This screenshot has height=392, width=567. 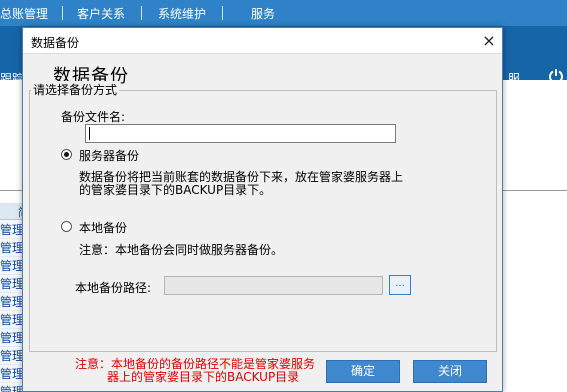 What do you see at coordinates (182, 13) in the screenshot?
I see `menu-system-maintenance: 系统维护` at bounding box center [182, 13].